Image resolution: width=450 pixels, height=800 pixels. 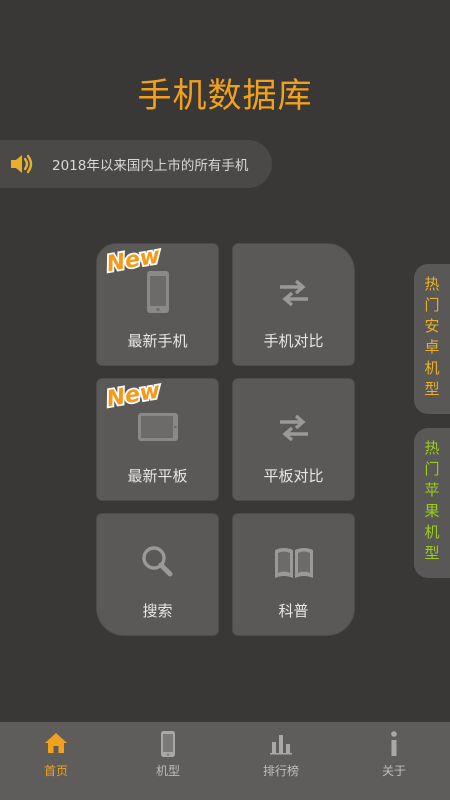 What do you see at coordinates (157, 476) in the screenshot?
I see `tile-label: 最新平板` at bounding box center [157, 476].